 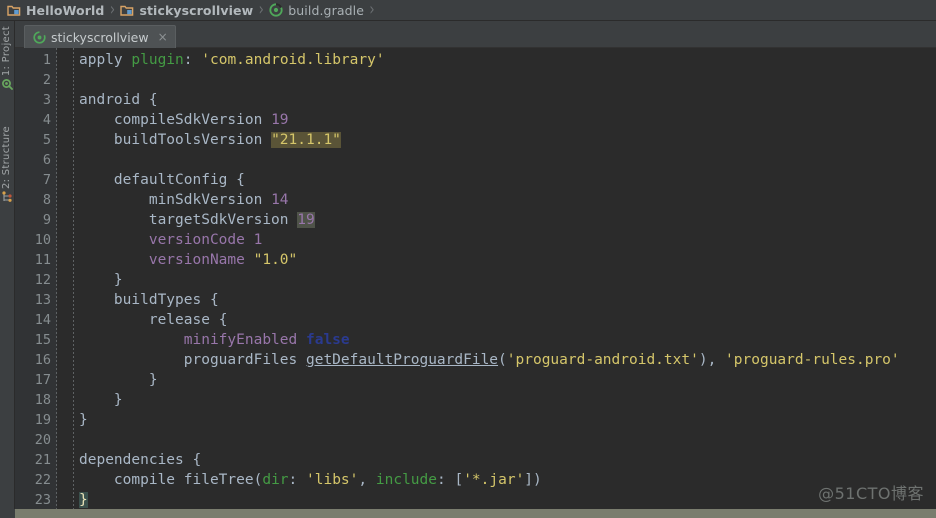 I want to click on line-number: 7, so click(x=46, y=180).